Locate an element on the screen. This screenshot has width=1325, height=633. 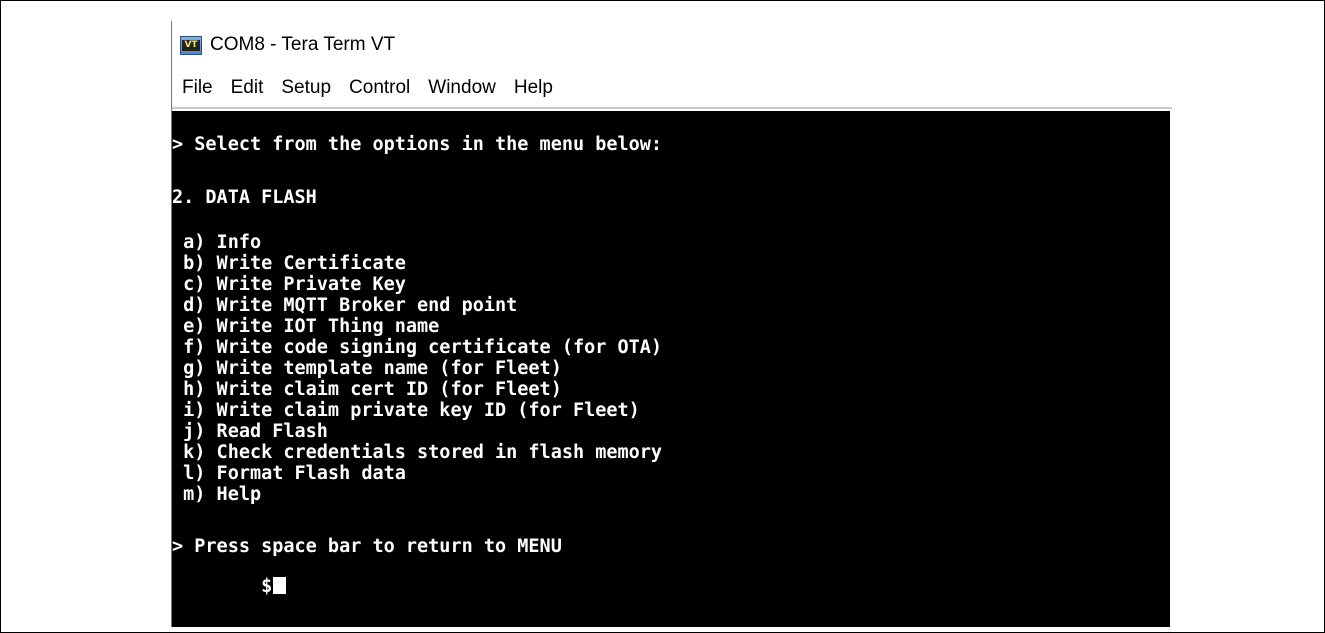
terminal-return-line: > Press space bar to return to MENU is located at coordinates (367, 546).